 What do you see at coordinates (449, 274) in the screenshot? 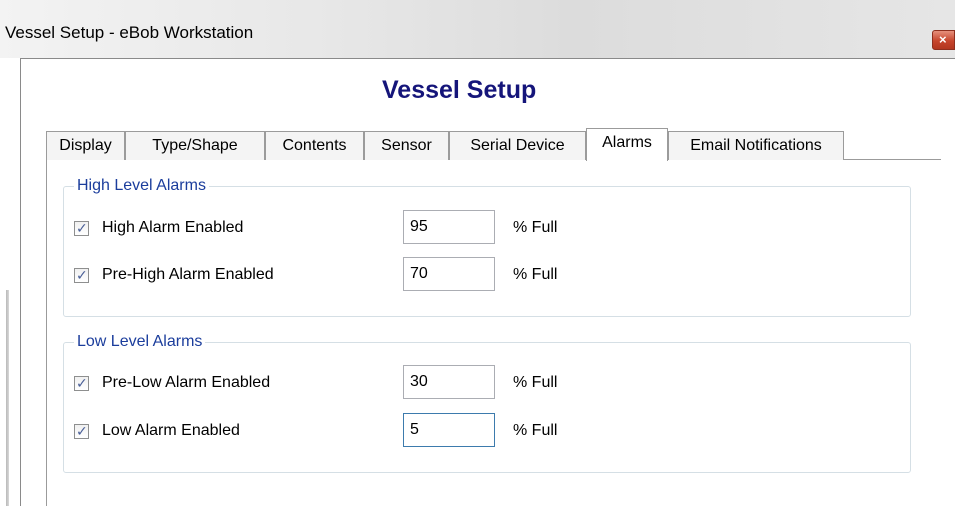
I see `pre-high-alarm-value-input` at bounding box center [449, 274].